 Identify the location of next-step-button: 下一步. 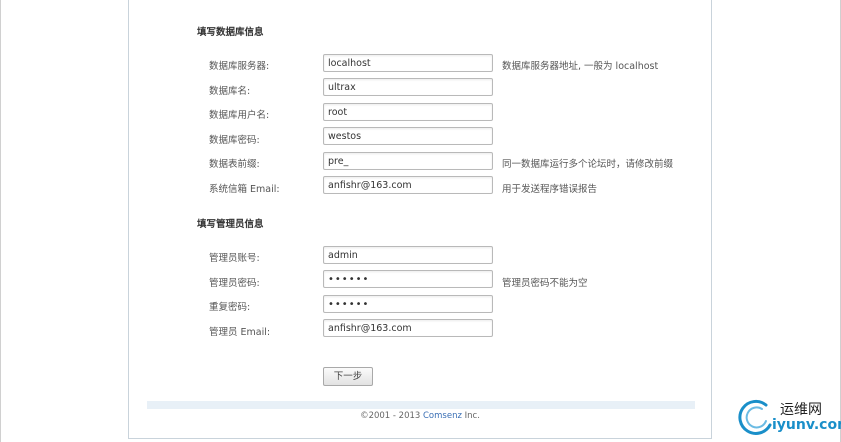
(348, 376).